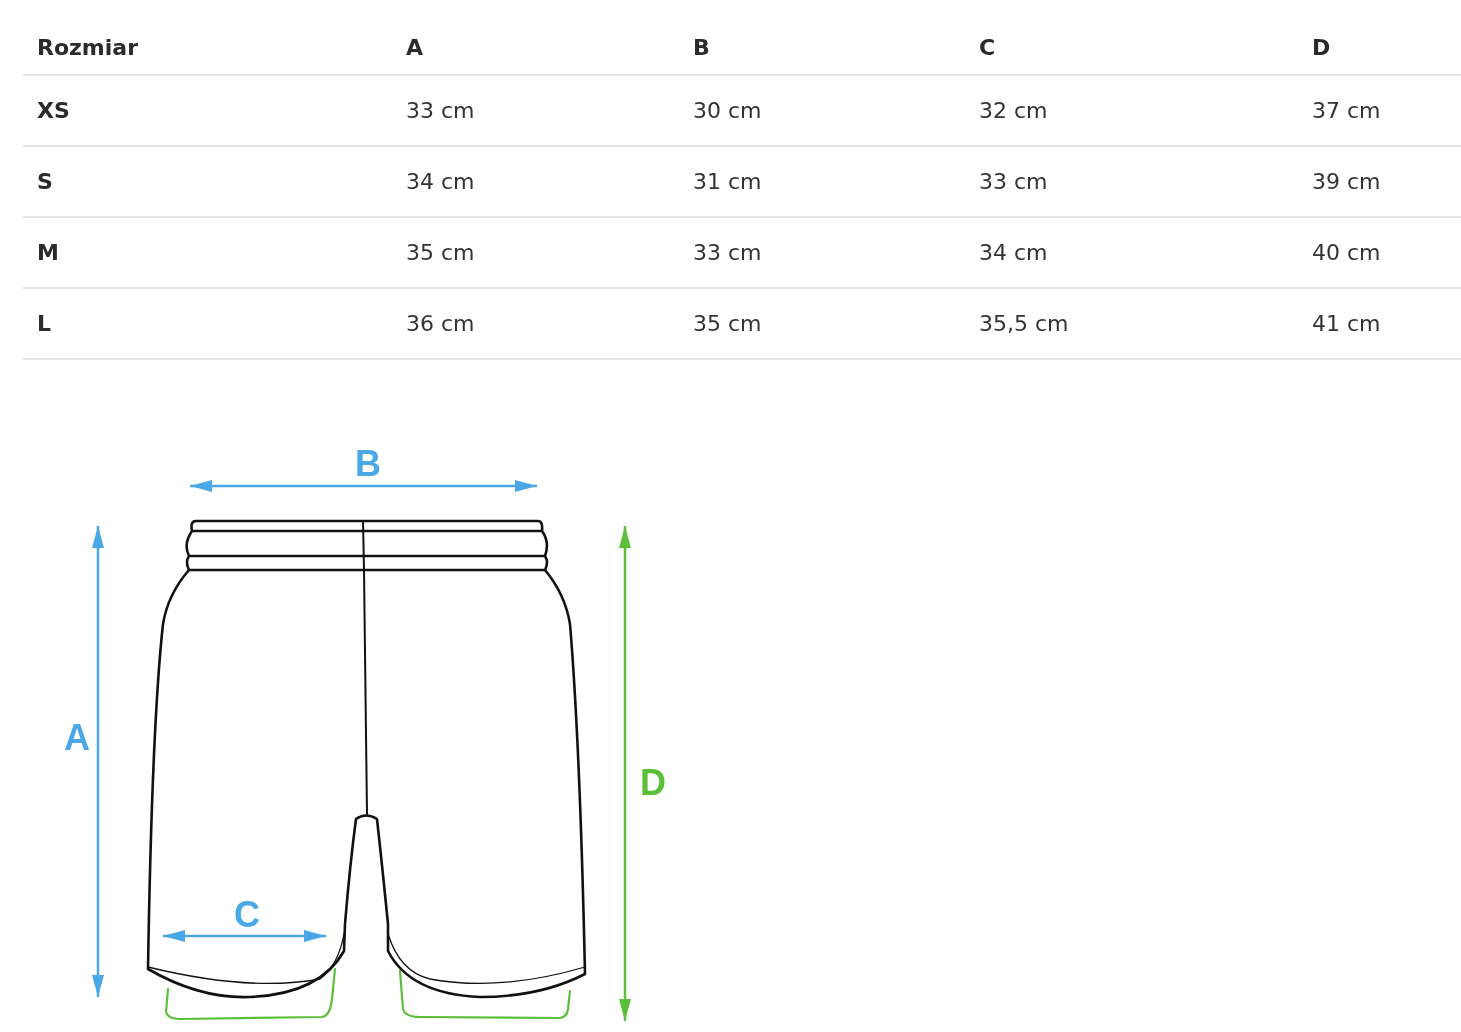 The image size is (1461, 1032). What do you see at coordinates (653, 782) in the screenshot?
I see `dimension-label: D` at bounding box center [653, 782].